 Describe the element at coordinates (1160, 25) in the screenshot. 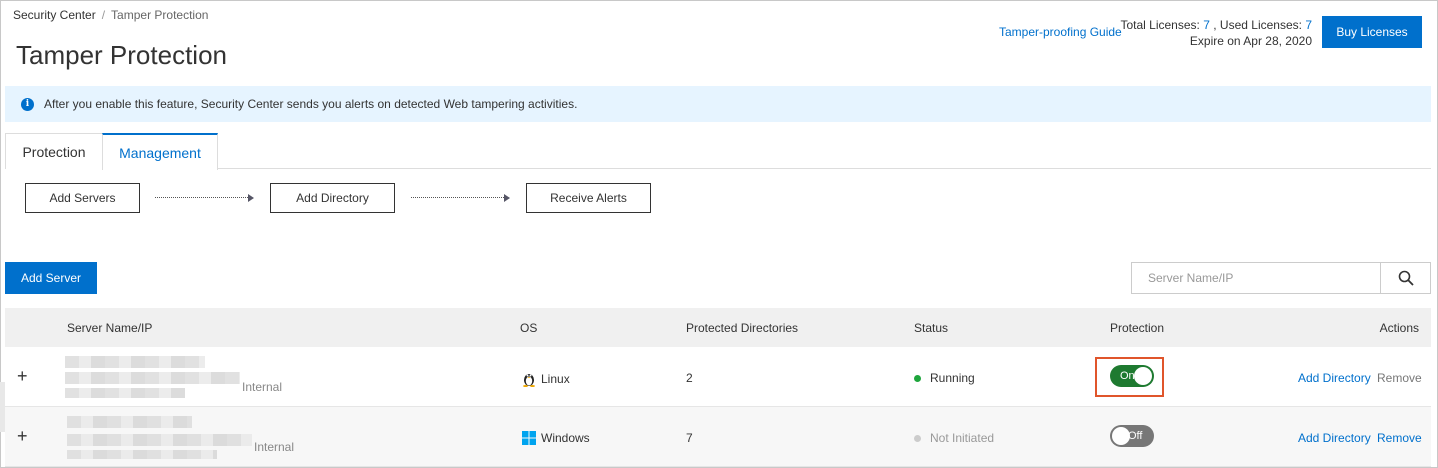

I see `total-licenses-label: Total Licenses:` at that location.